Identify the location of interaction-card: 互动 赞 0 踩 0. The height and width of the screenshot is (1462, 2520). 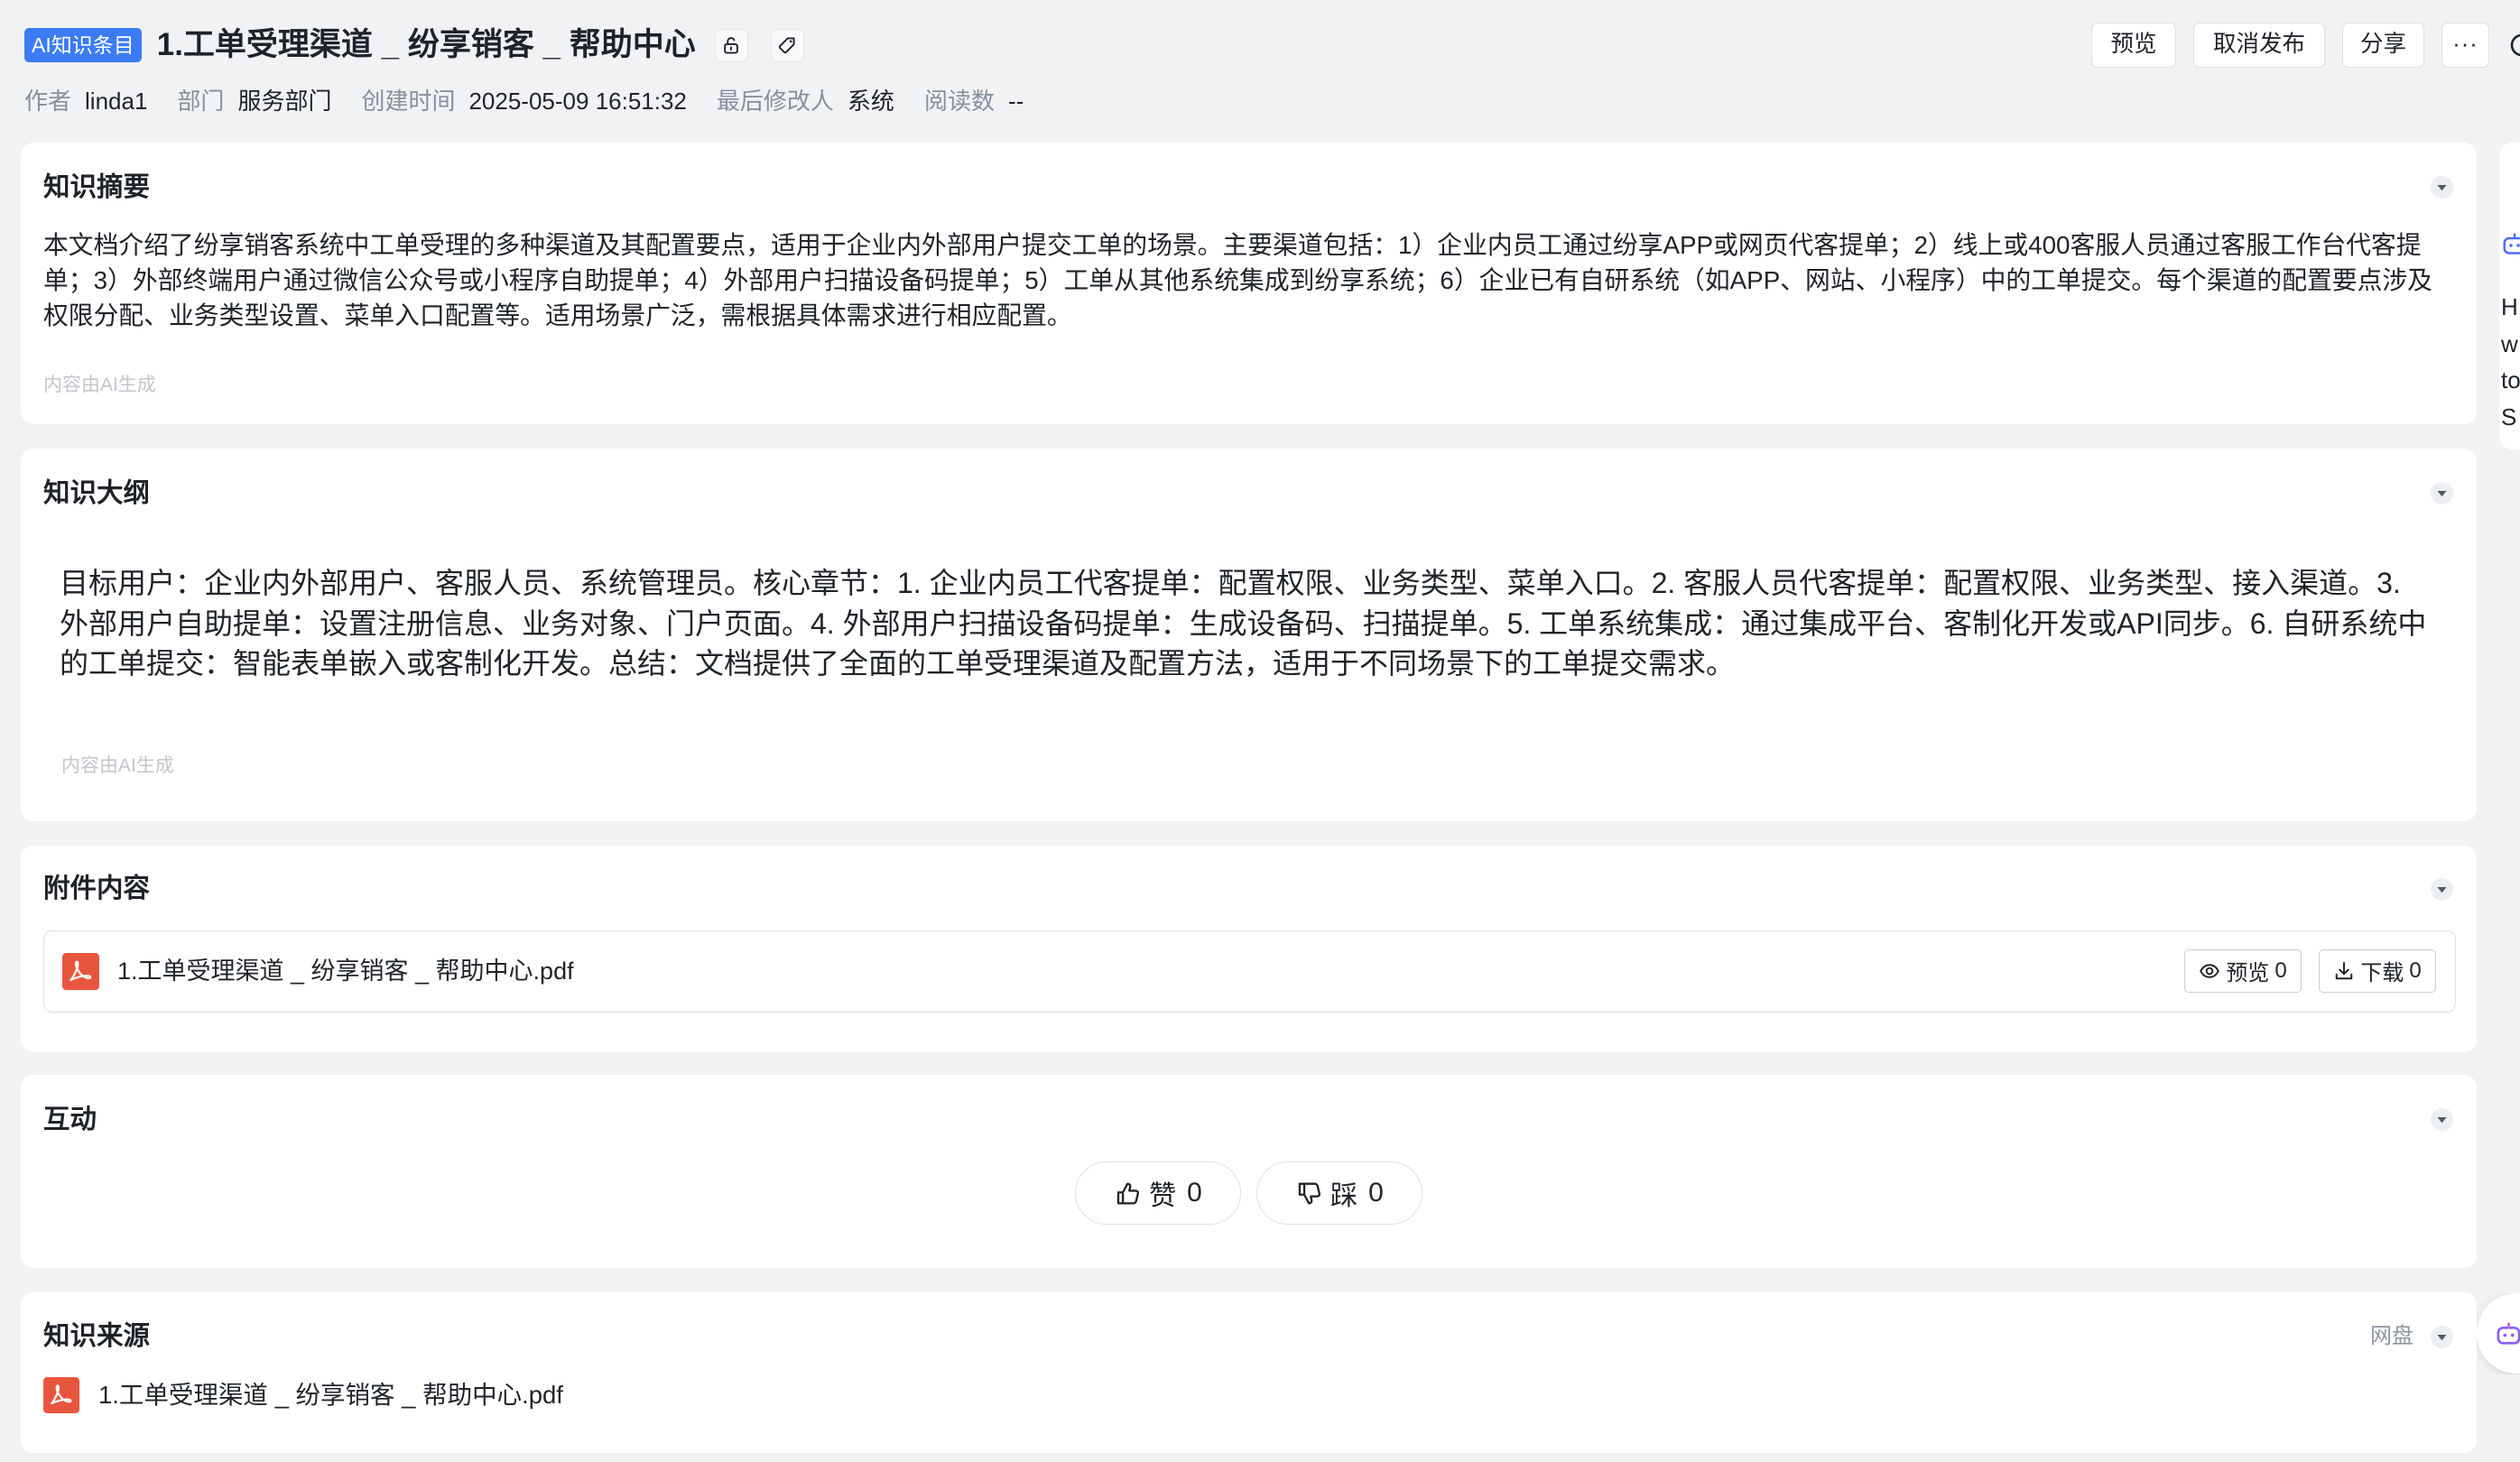
(1249, 1171).